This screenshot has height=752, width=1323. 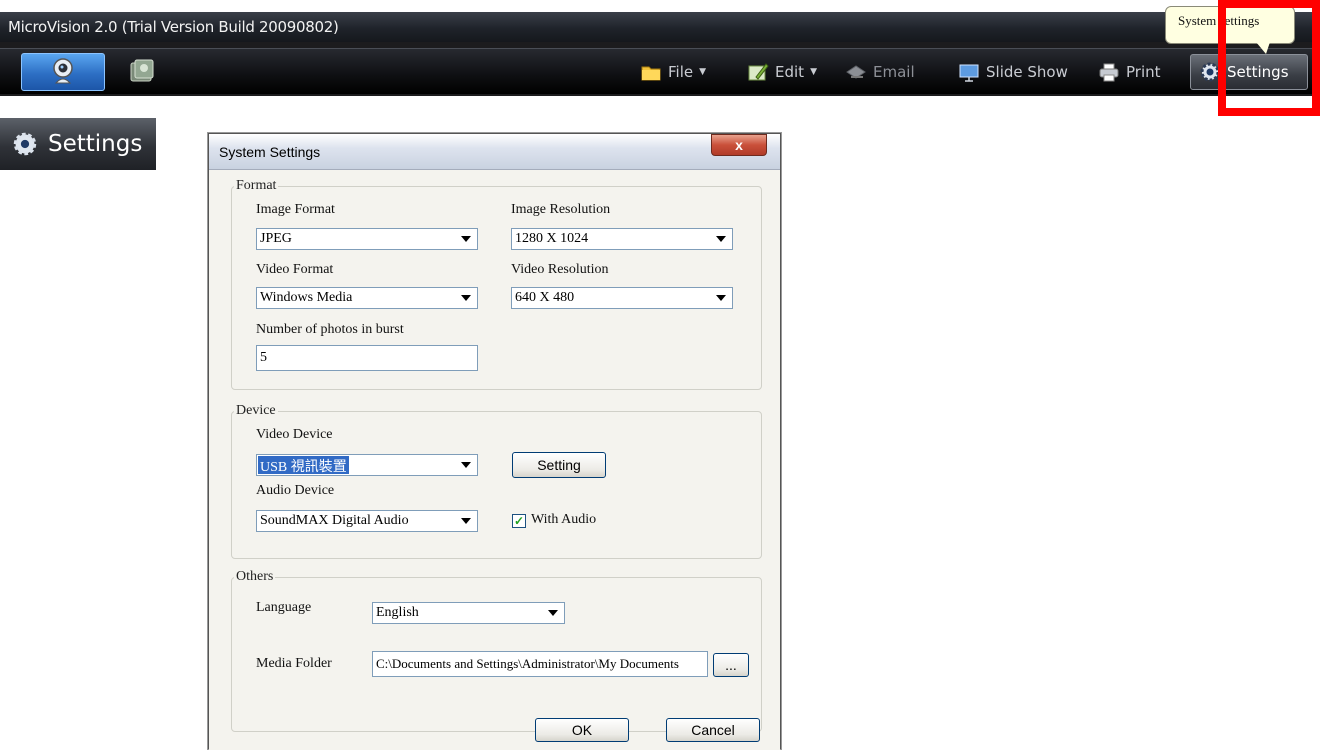 I want to click on capture-mode-tab, so click(x=63, y=72).